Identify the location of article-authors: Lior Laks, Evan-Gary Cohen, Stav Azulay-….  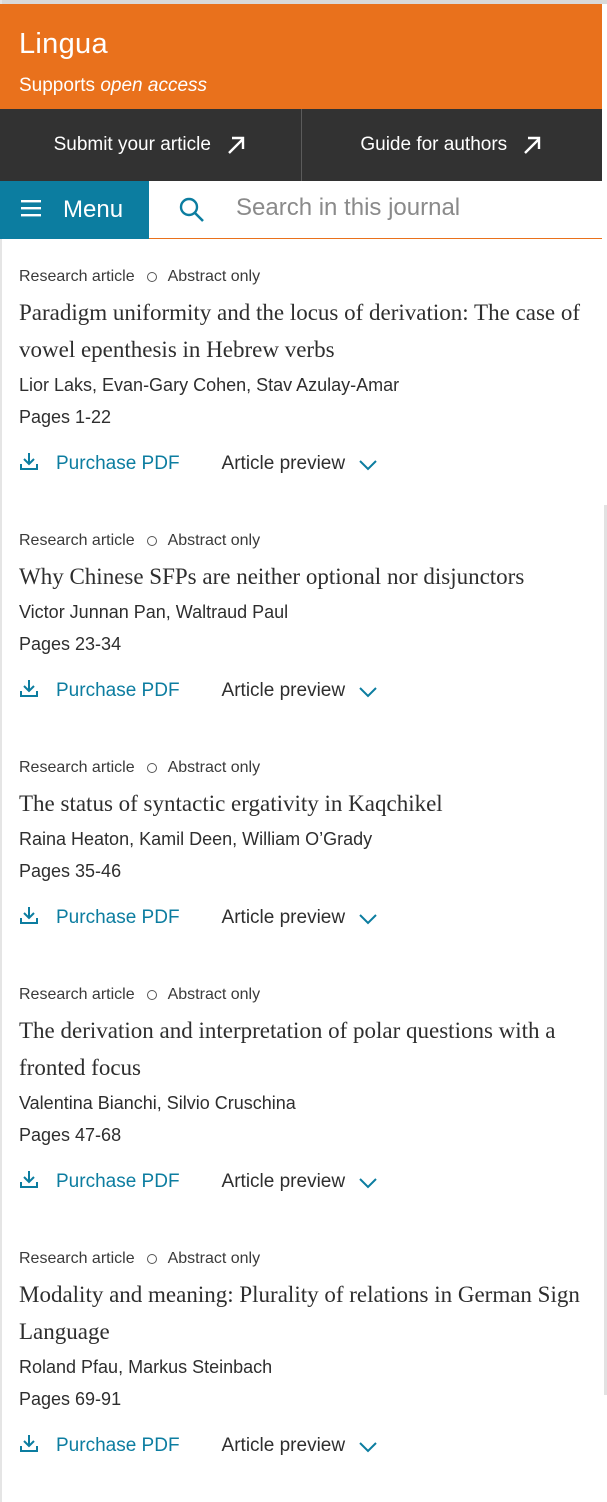
(209, 385).